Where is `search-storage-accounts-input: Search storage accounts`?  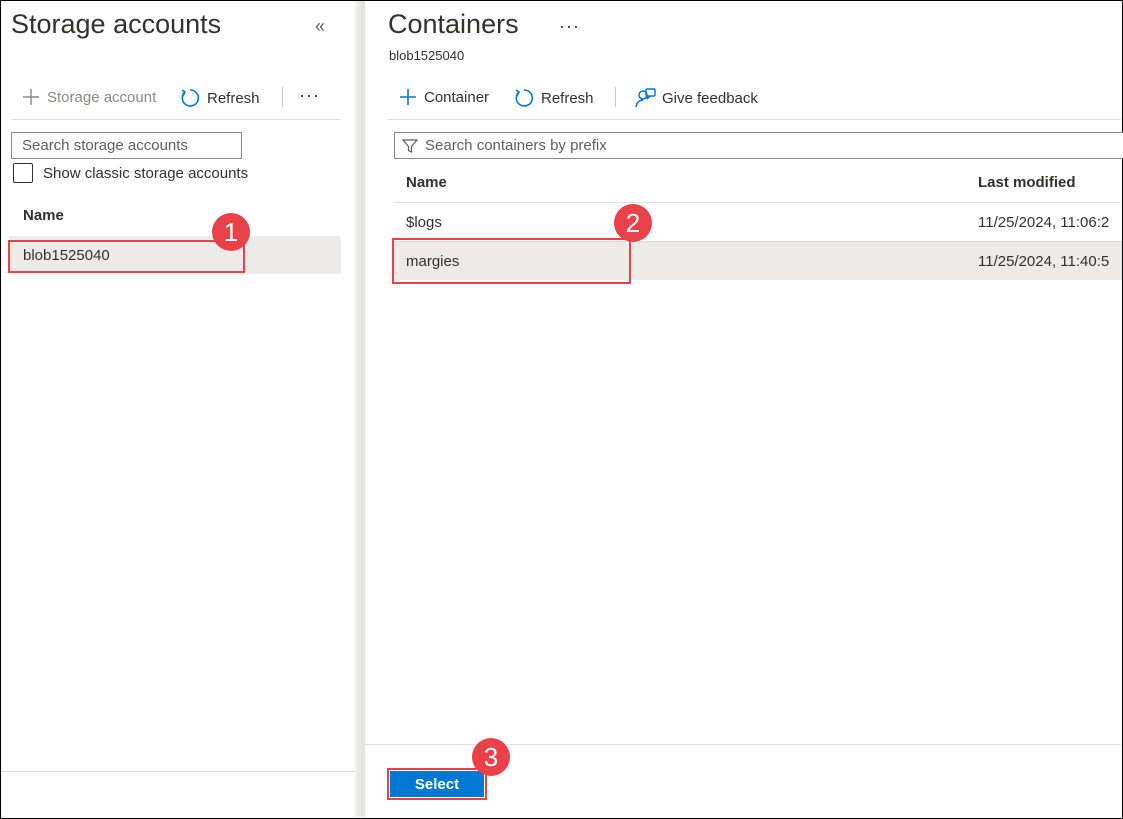 search-storage-accounts-input: Search storage accounts is located at coordinates (126, 145).